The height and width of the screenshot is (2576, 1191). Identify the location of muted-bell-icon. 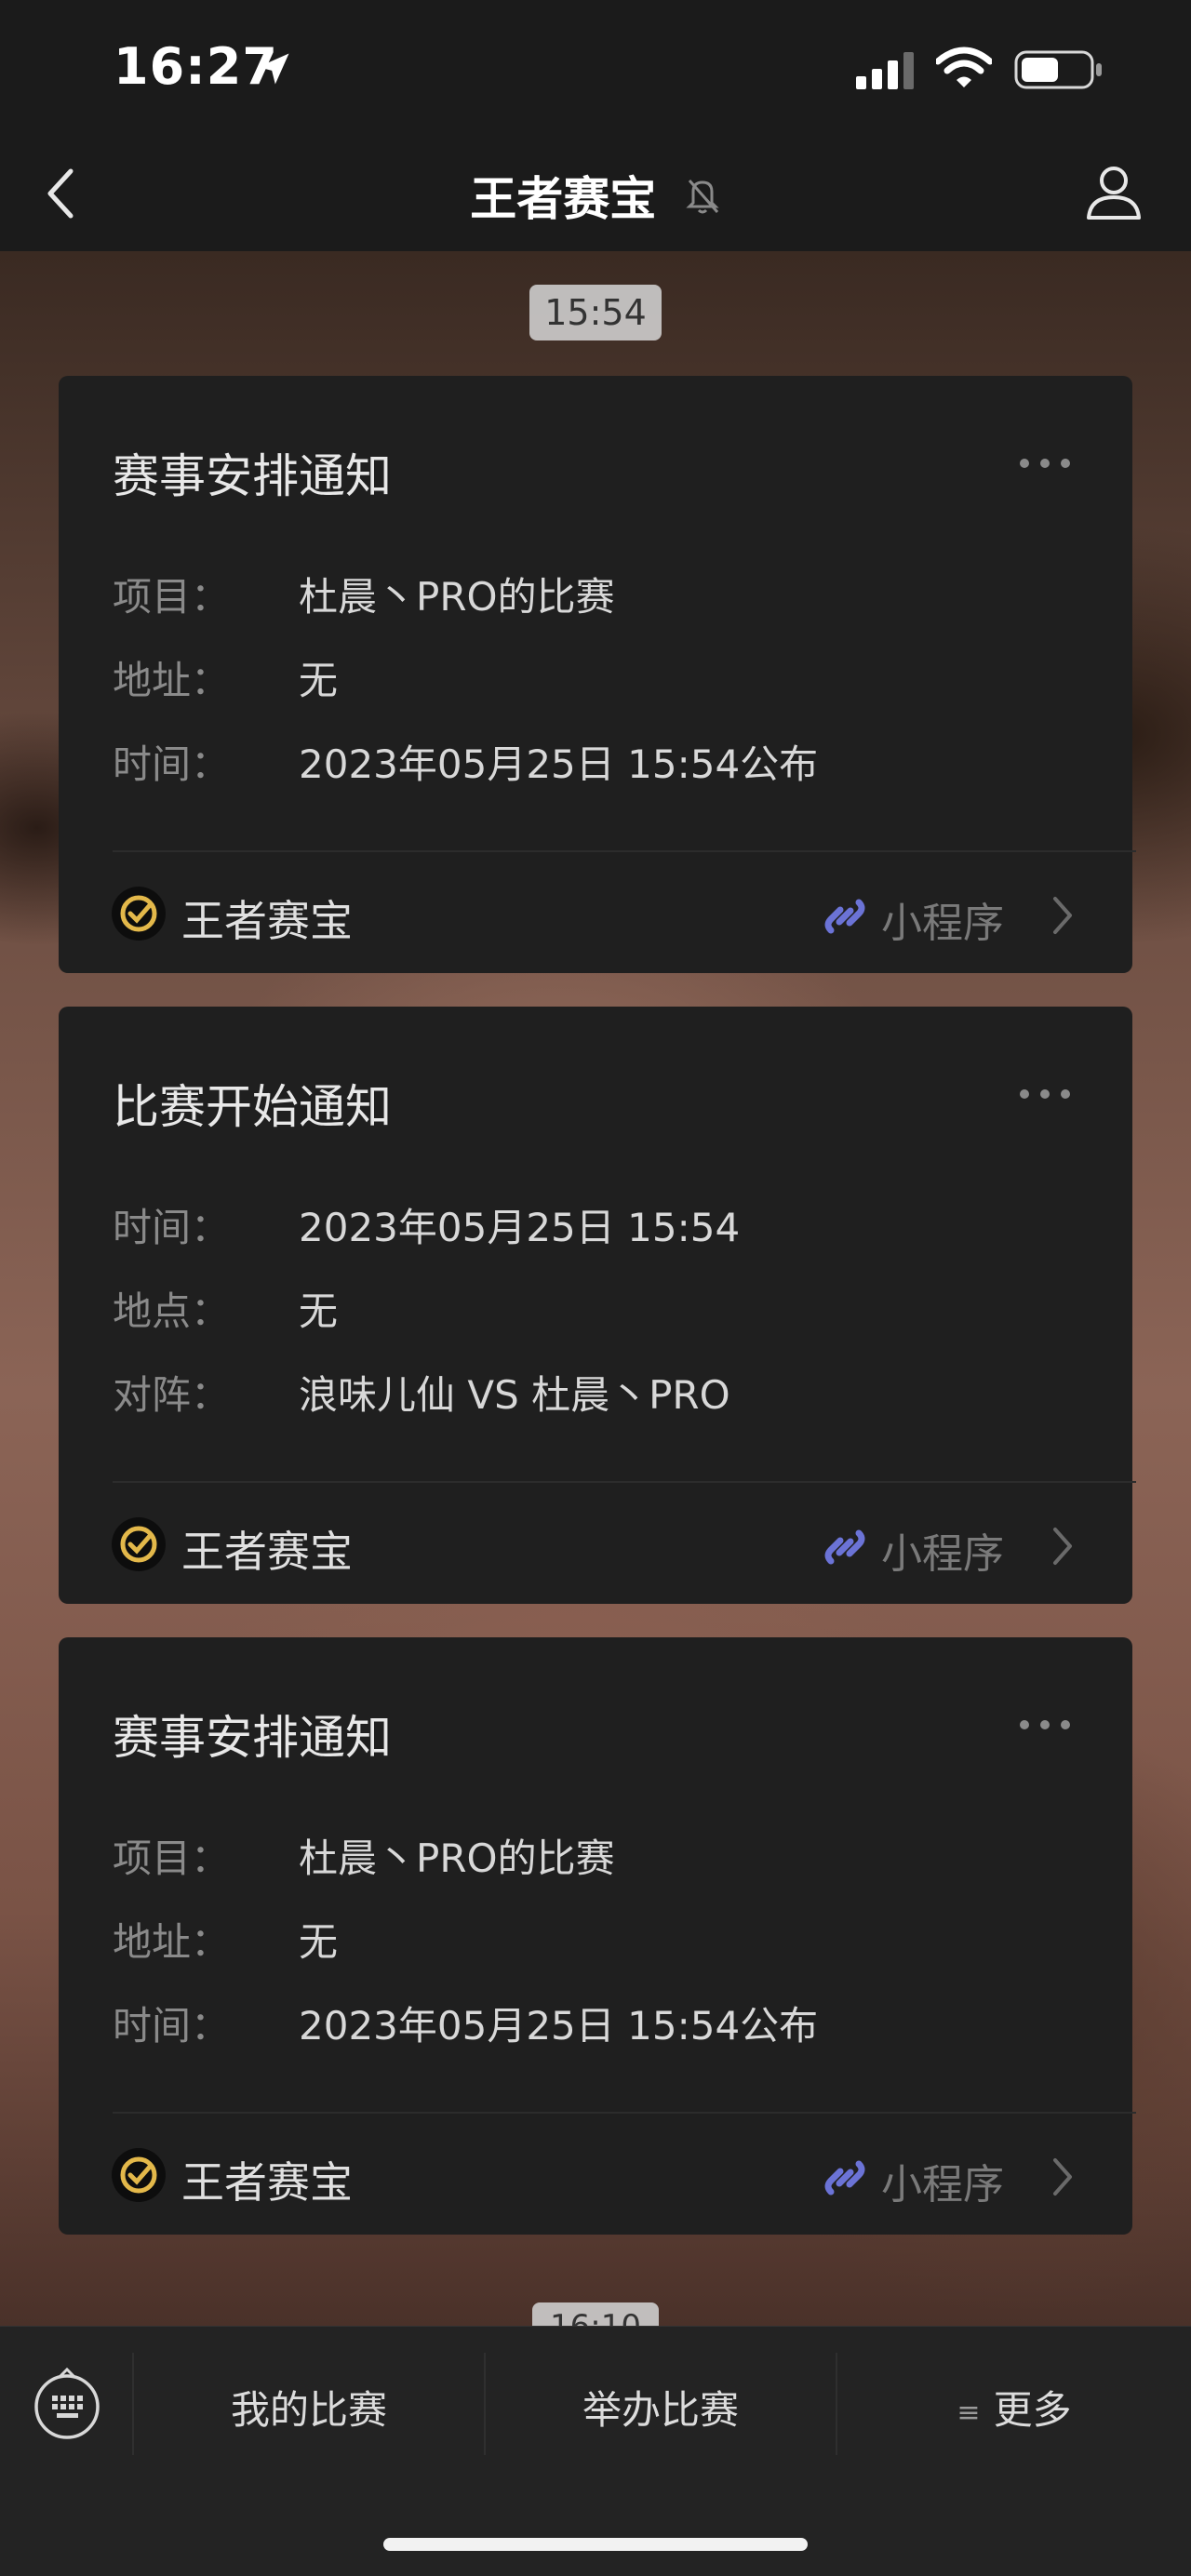
(702, 197).